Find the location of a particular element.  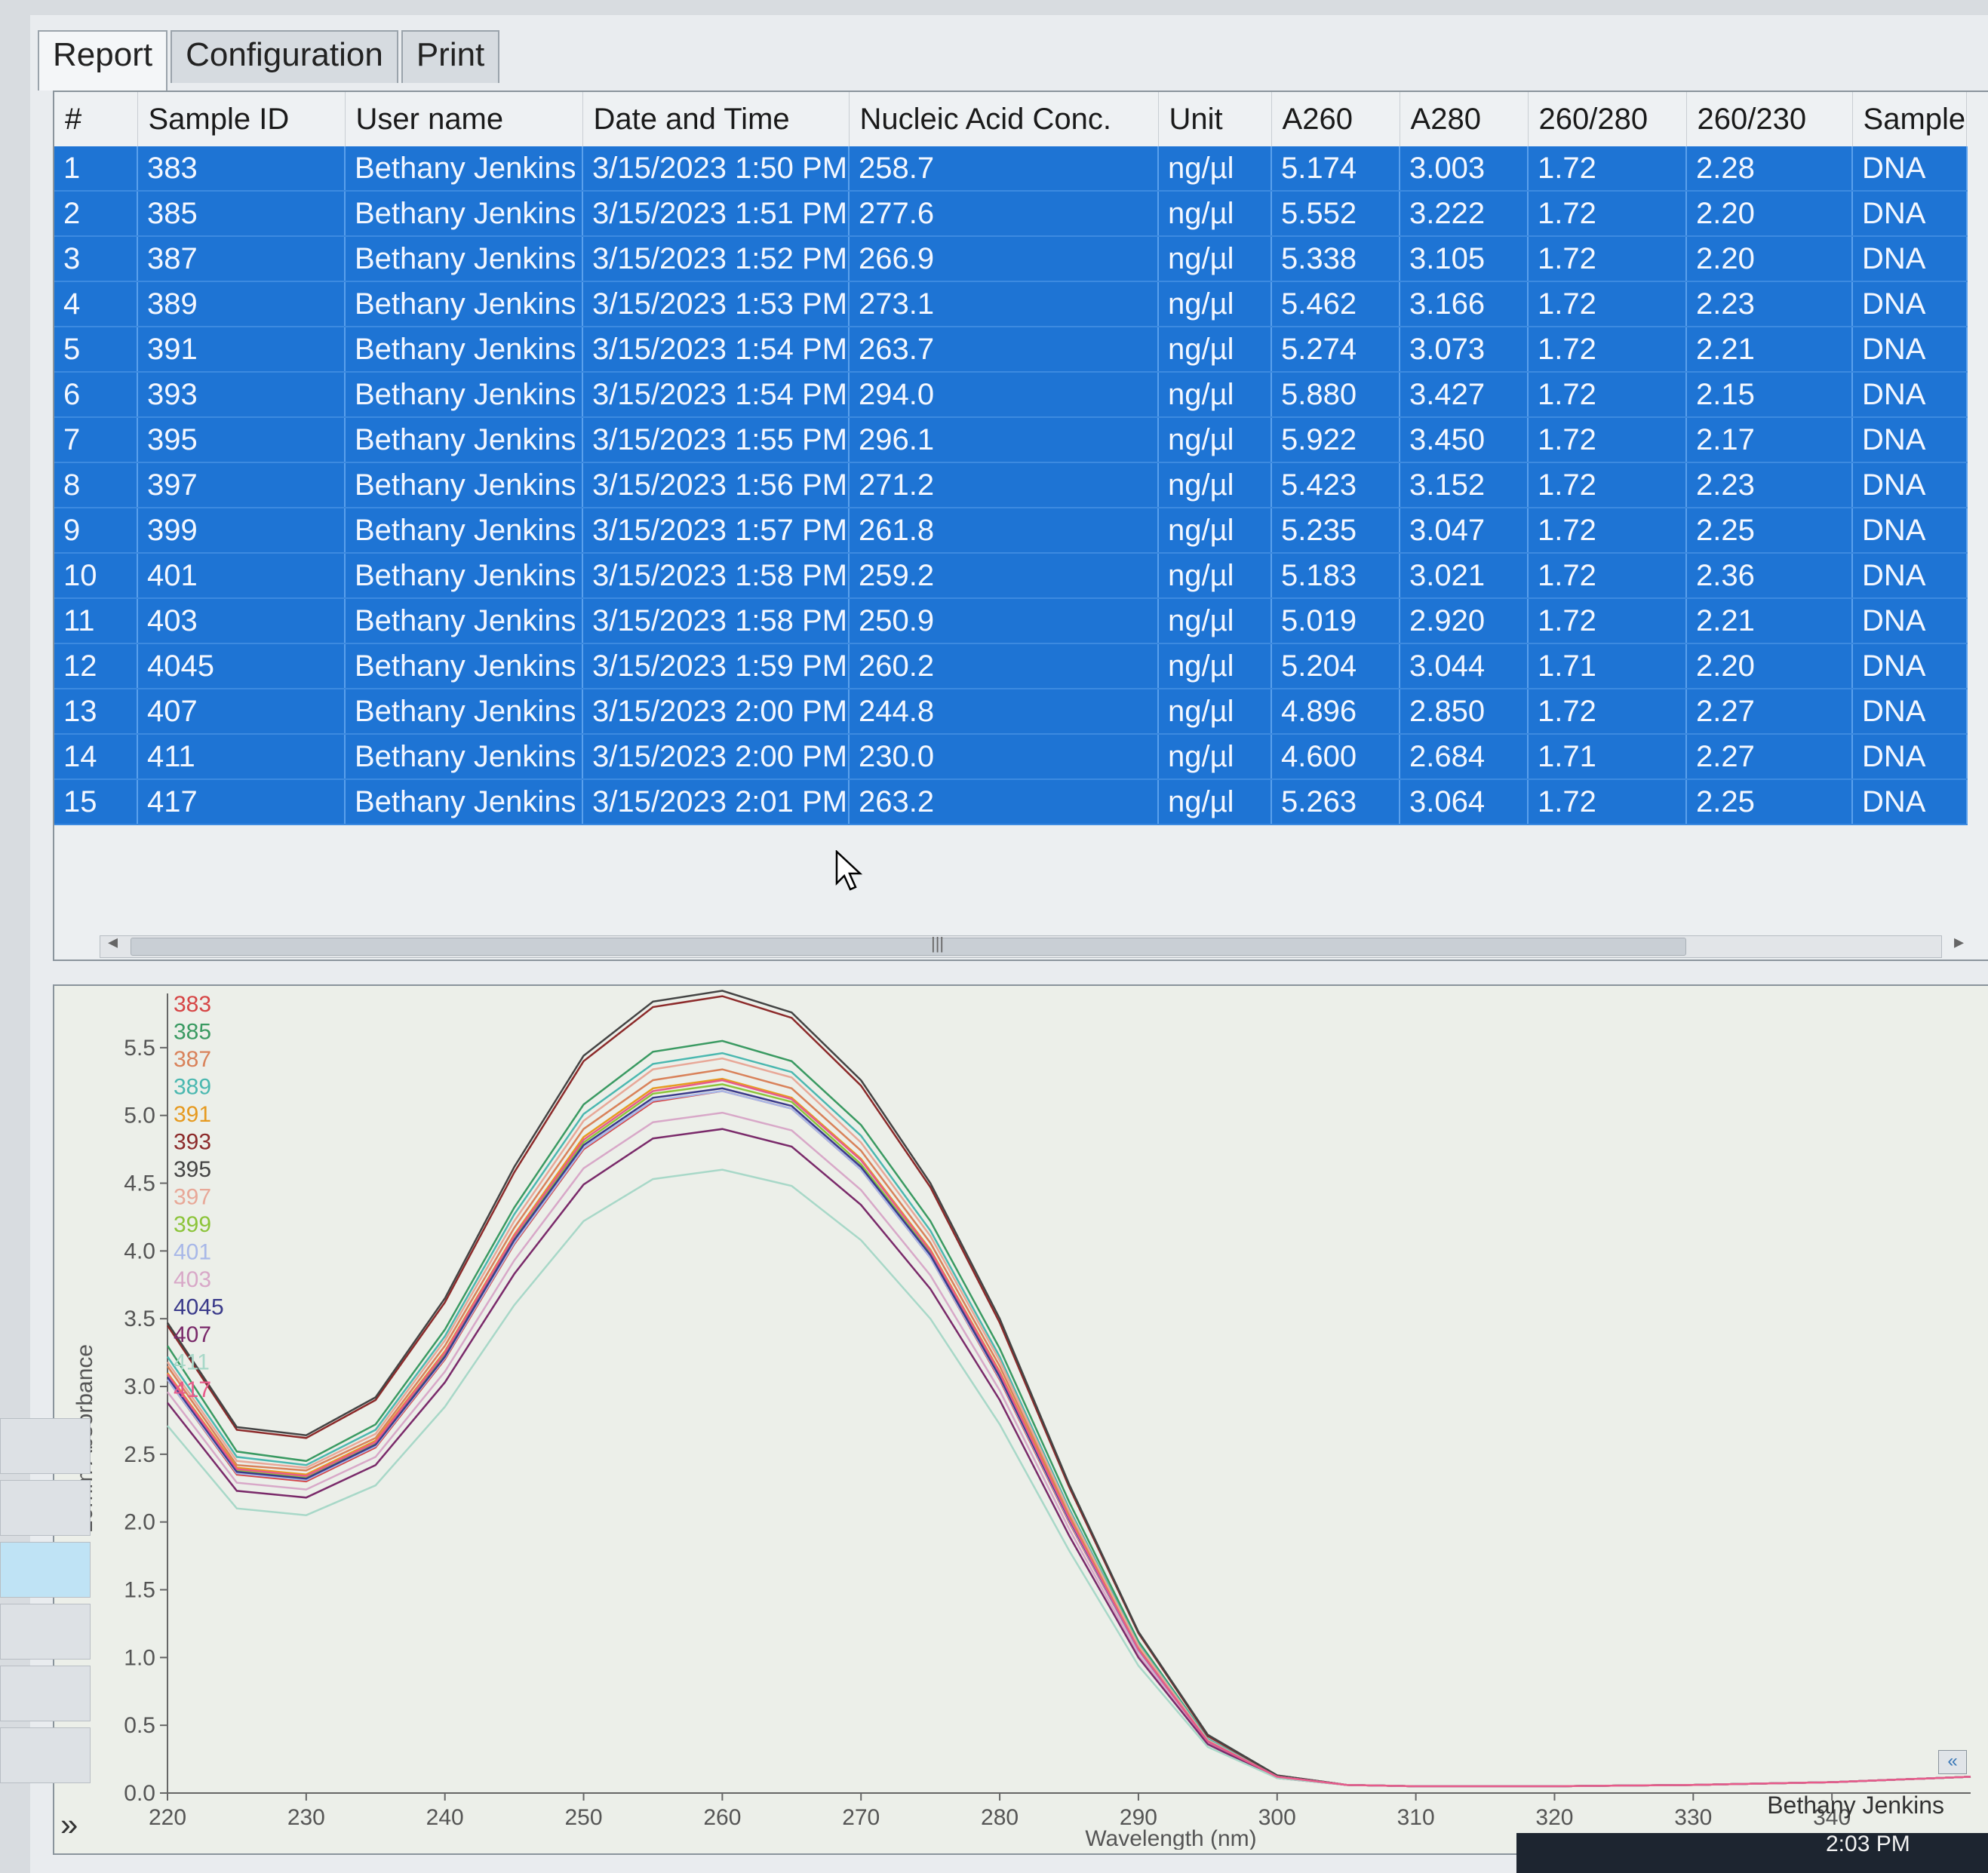

cell-col-260-280: 1.72 is located at coordinates (1608, 259).